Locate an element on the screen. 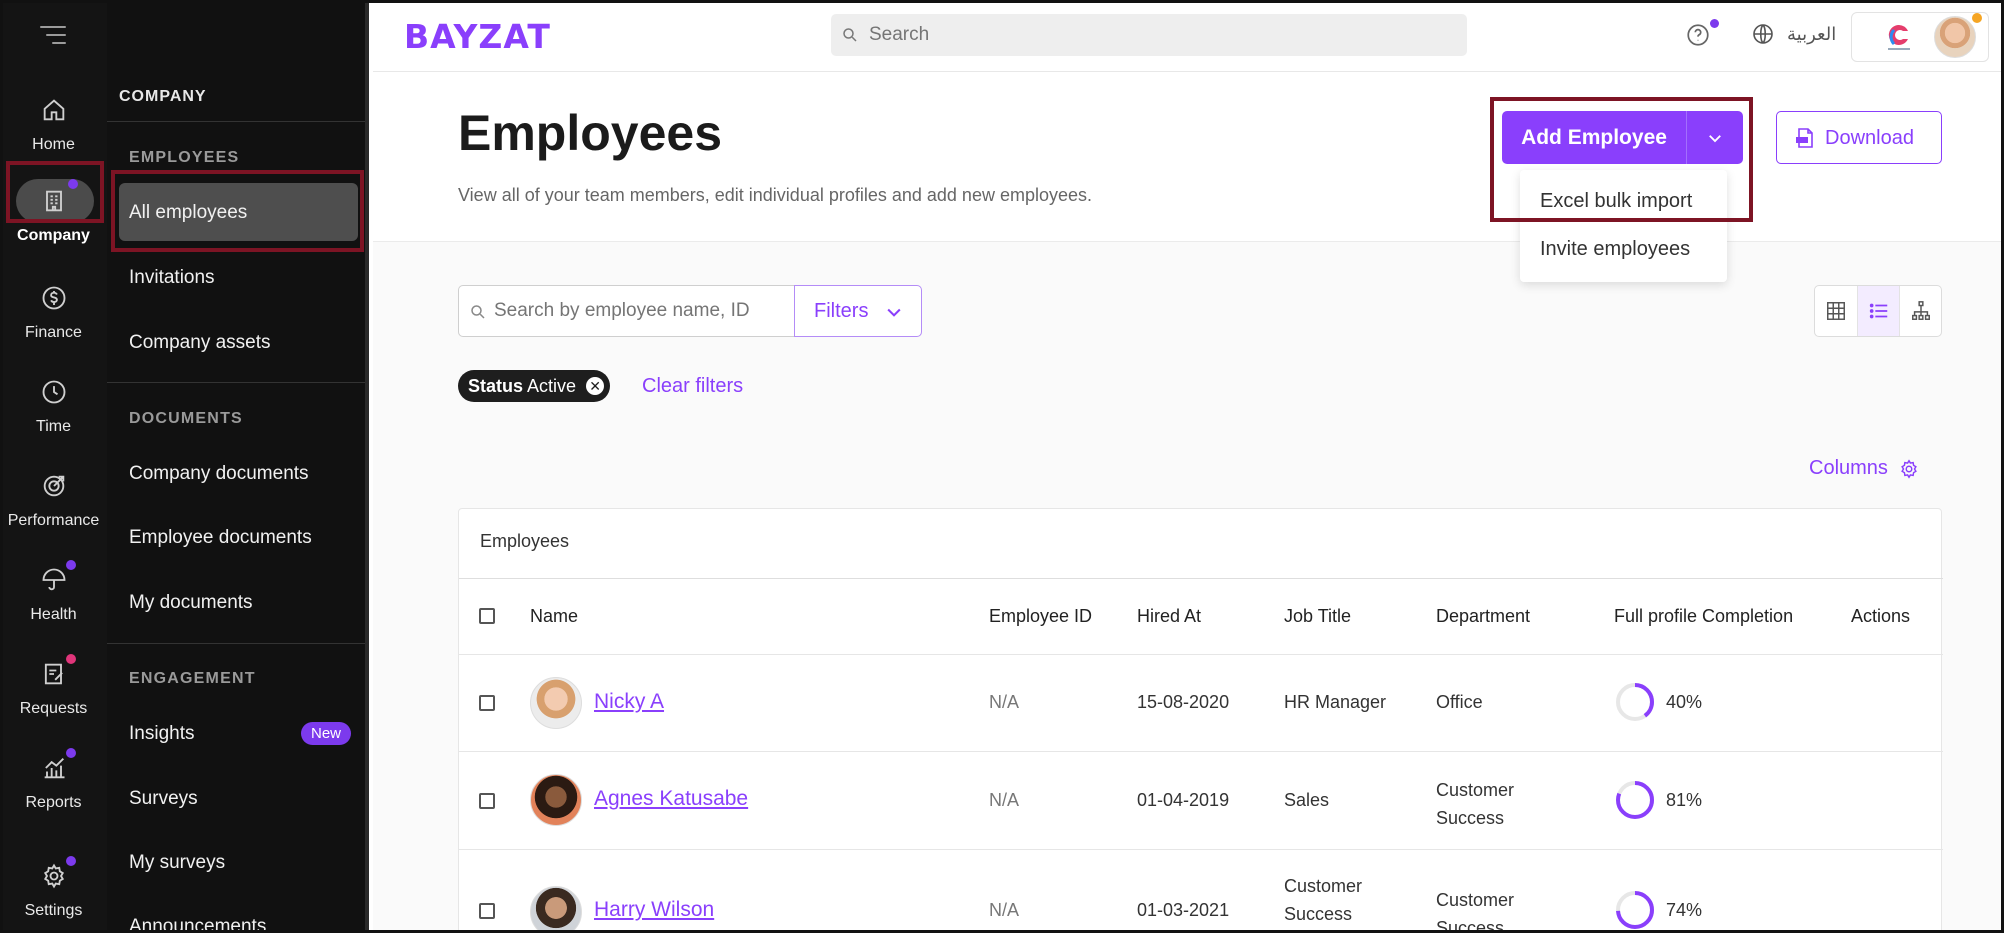 Image resolution: width=2004 pixels, height=933 pixels. notification-dot is located at coordinates (72, 184).